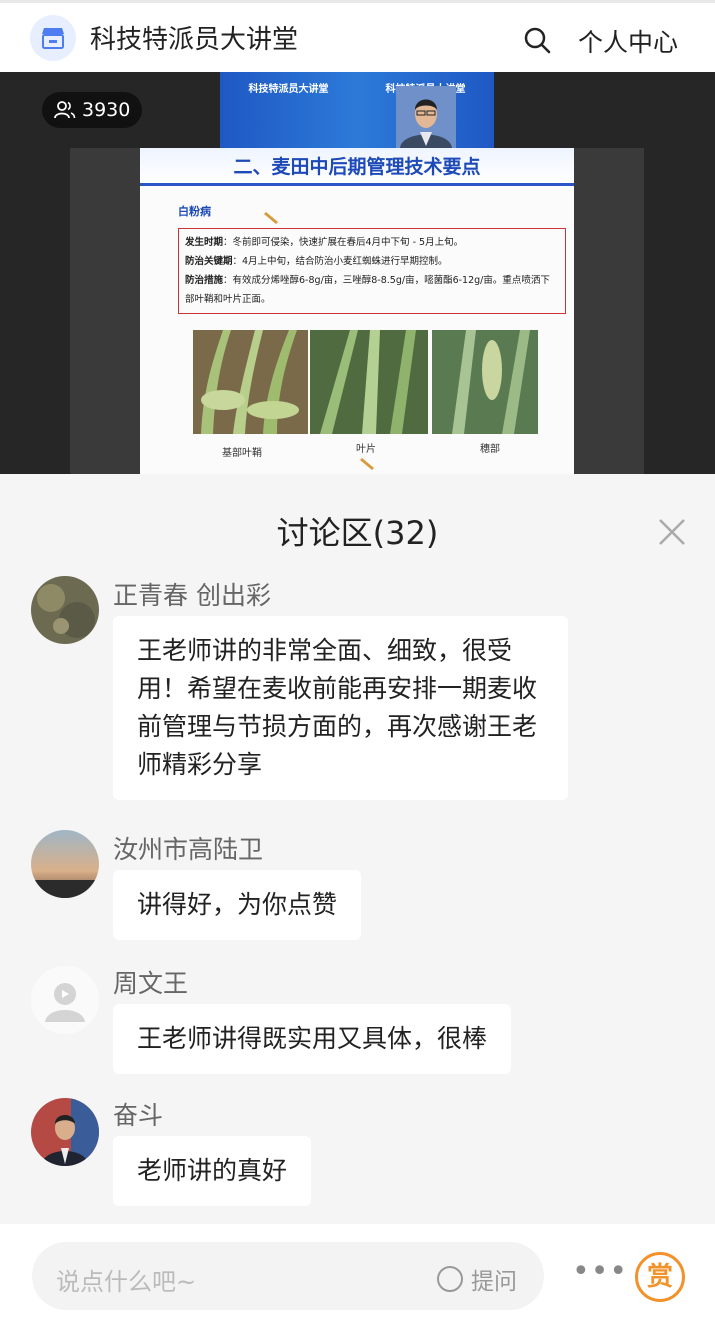 Image resolution: width=715 pixels, height=1321 pixels. What do you see at coordinates (106, 110) in the screenshot?
I see `viewer-count: 3930` at bounding box center [106, 110].